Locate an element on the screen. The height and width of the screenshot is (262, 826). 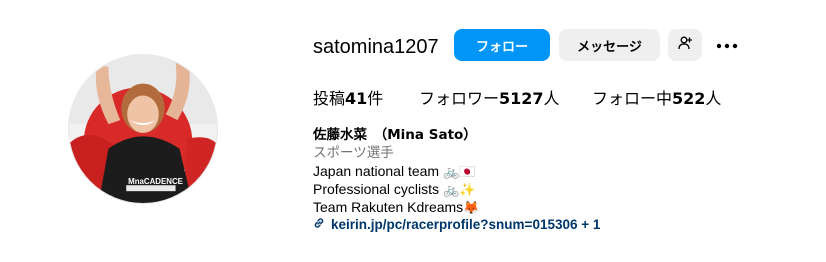
followers-number: 5127 is located at coordinates (521, 98).